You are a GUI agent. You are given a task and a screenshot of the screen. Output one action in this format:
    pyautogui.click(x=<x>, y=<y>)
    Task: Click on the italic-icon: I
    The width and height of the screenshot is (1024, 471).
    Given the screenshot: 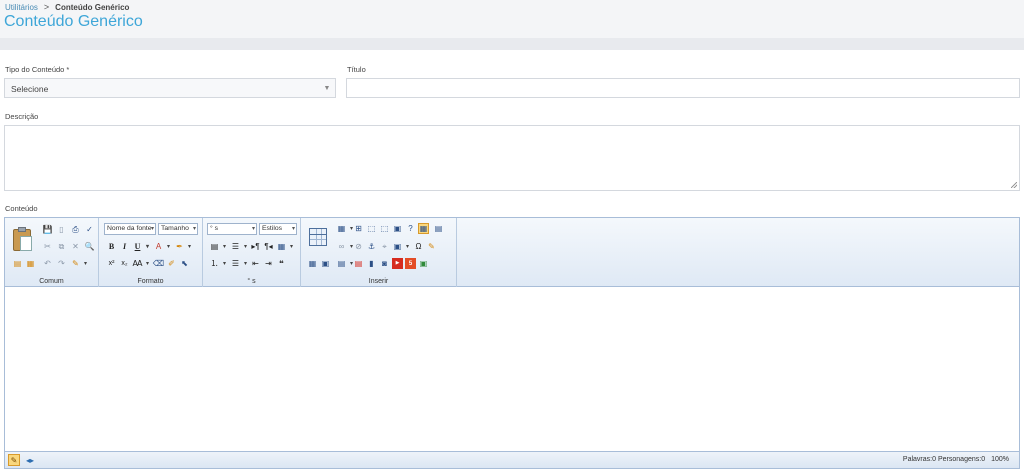 What is the action you would take?
    pyautogui.click(x=124, y=246)
    